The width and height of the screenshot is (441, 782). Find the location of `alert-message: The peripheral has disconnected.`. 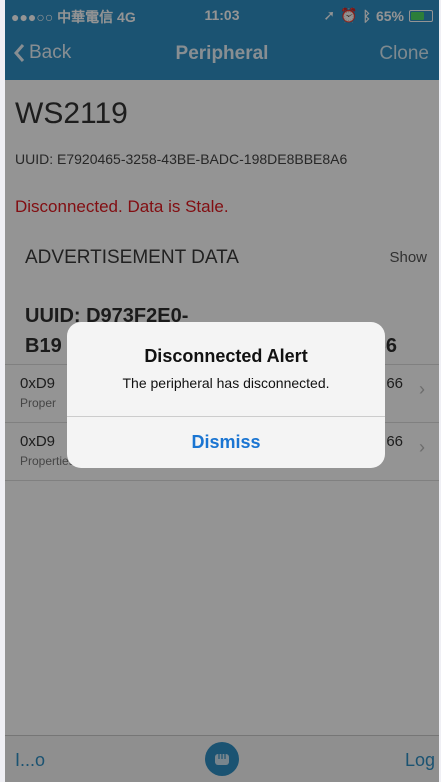

alert-message: The peripheral has disconnected. is located at coordinates (226, 383).